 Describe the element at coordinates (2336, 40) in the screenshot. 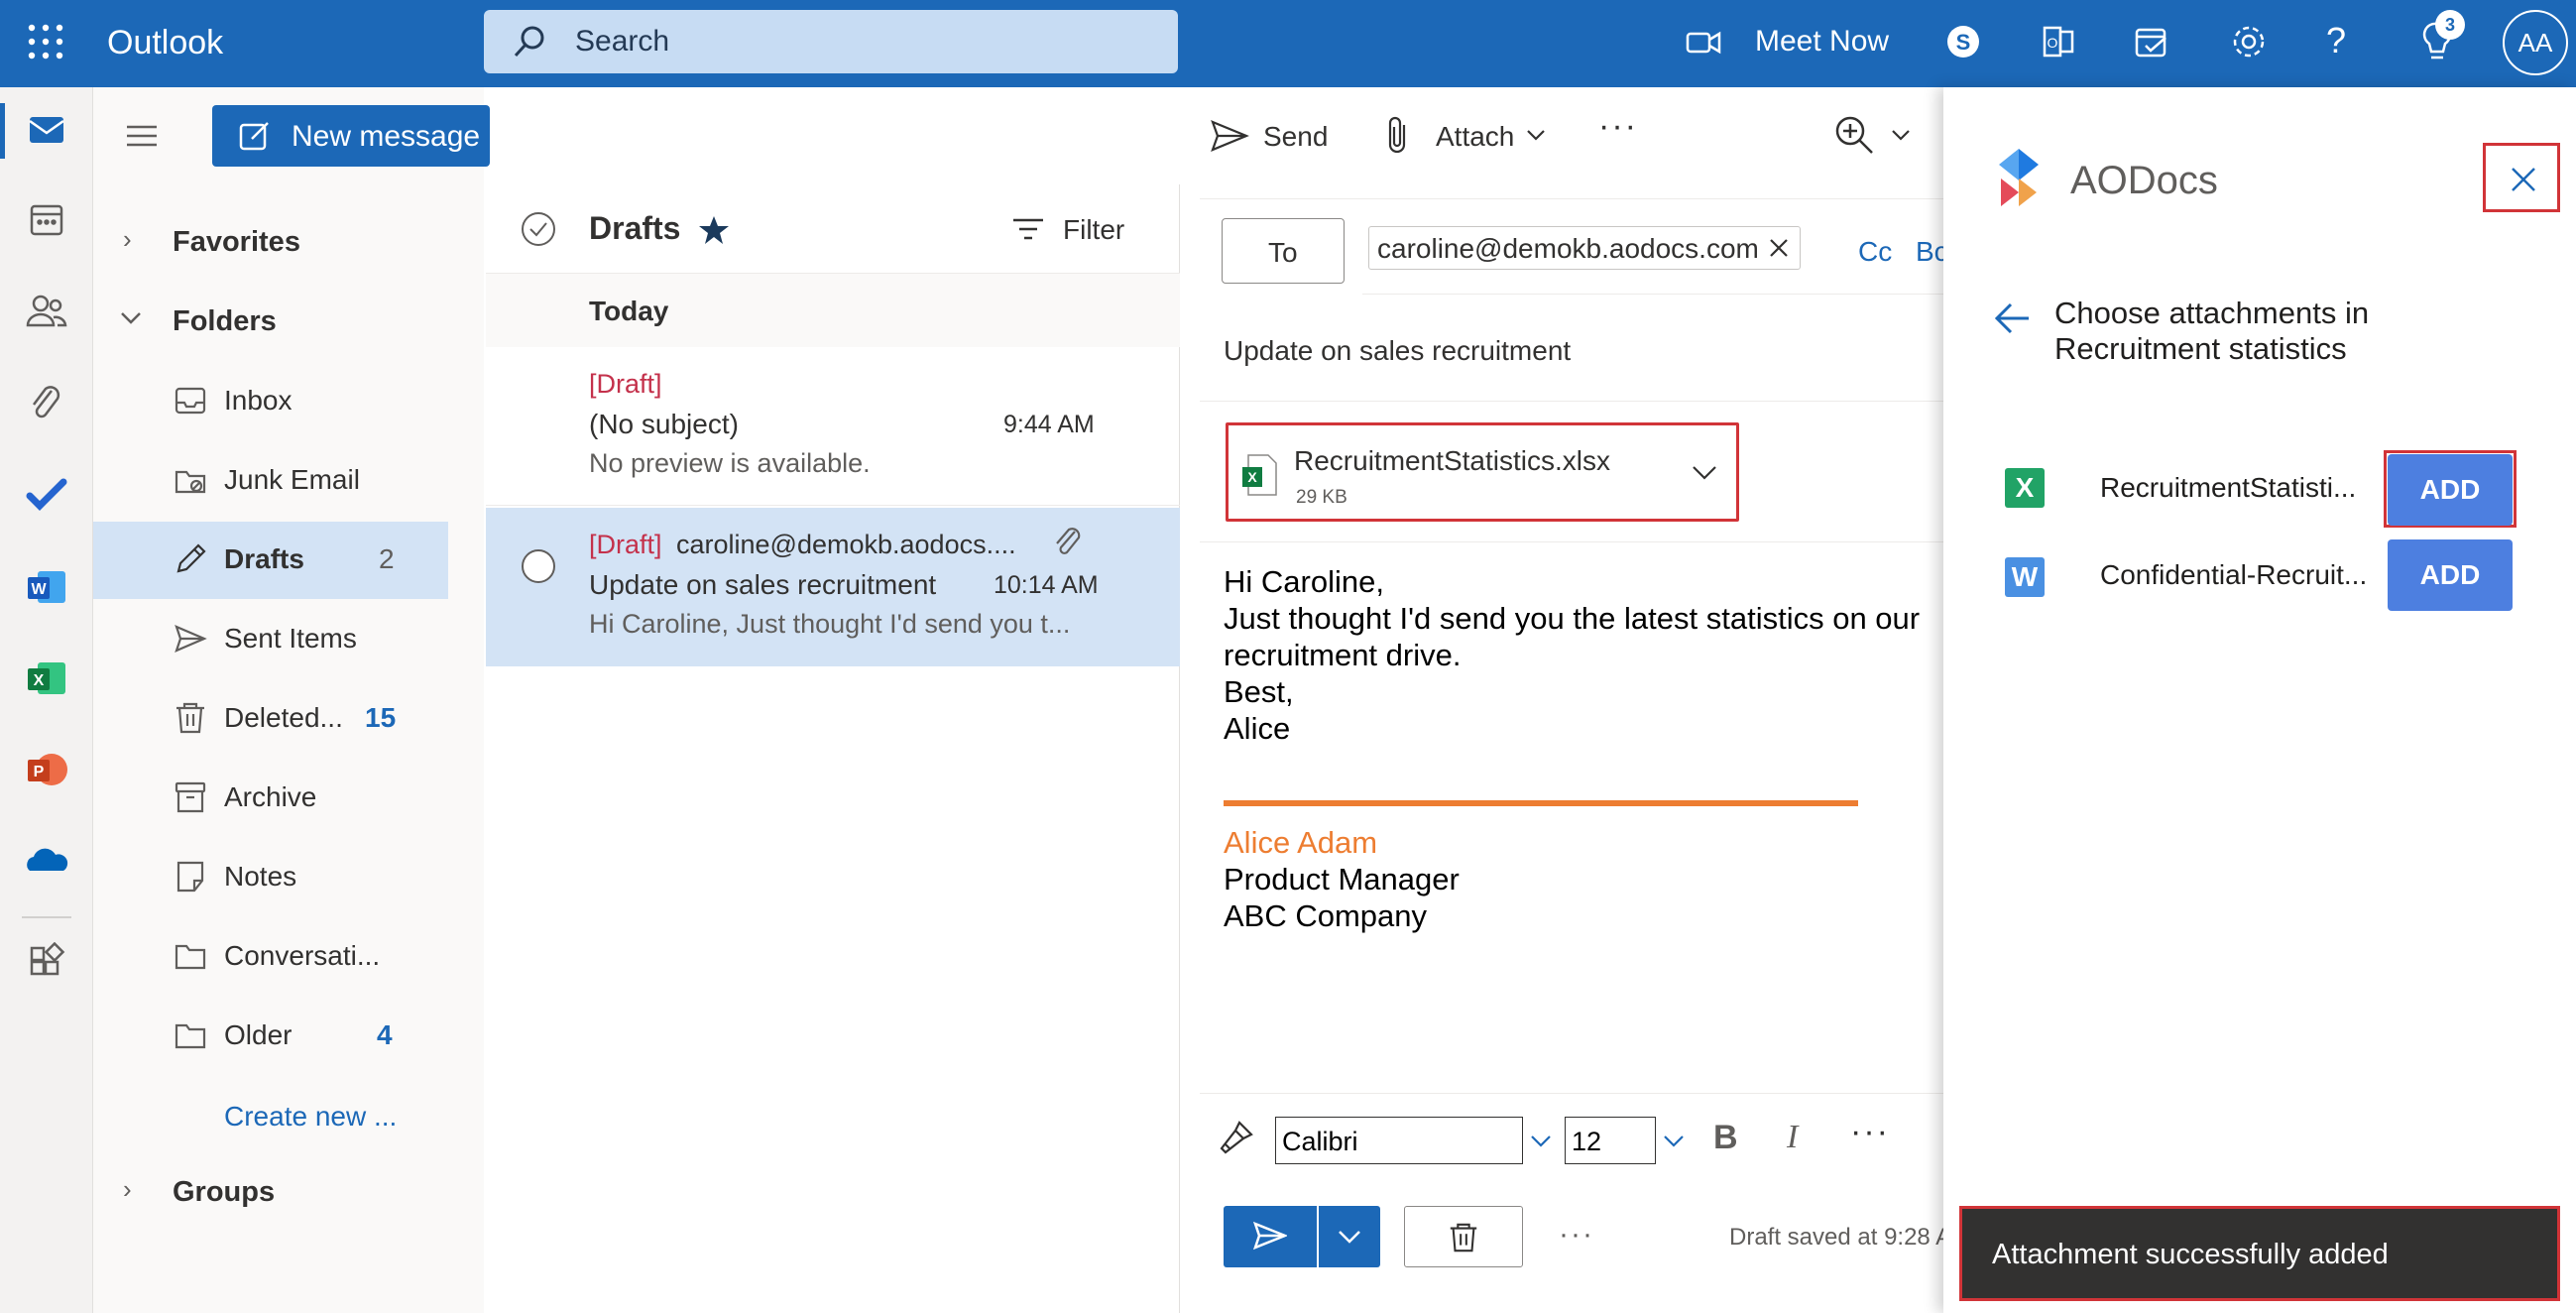

I see `help-icon: ?` at that location.